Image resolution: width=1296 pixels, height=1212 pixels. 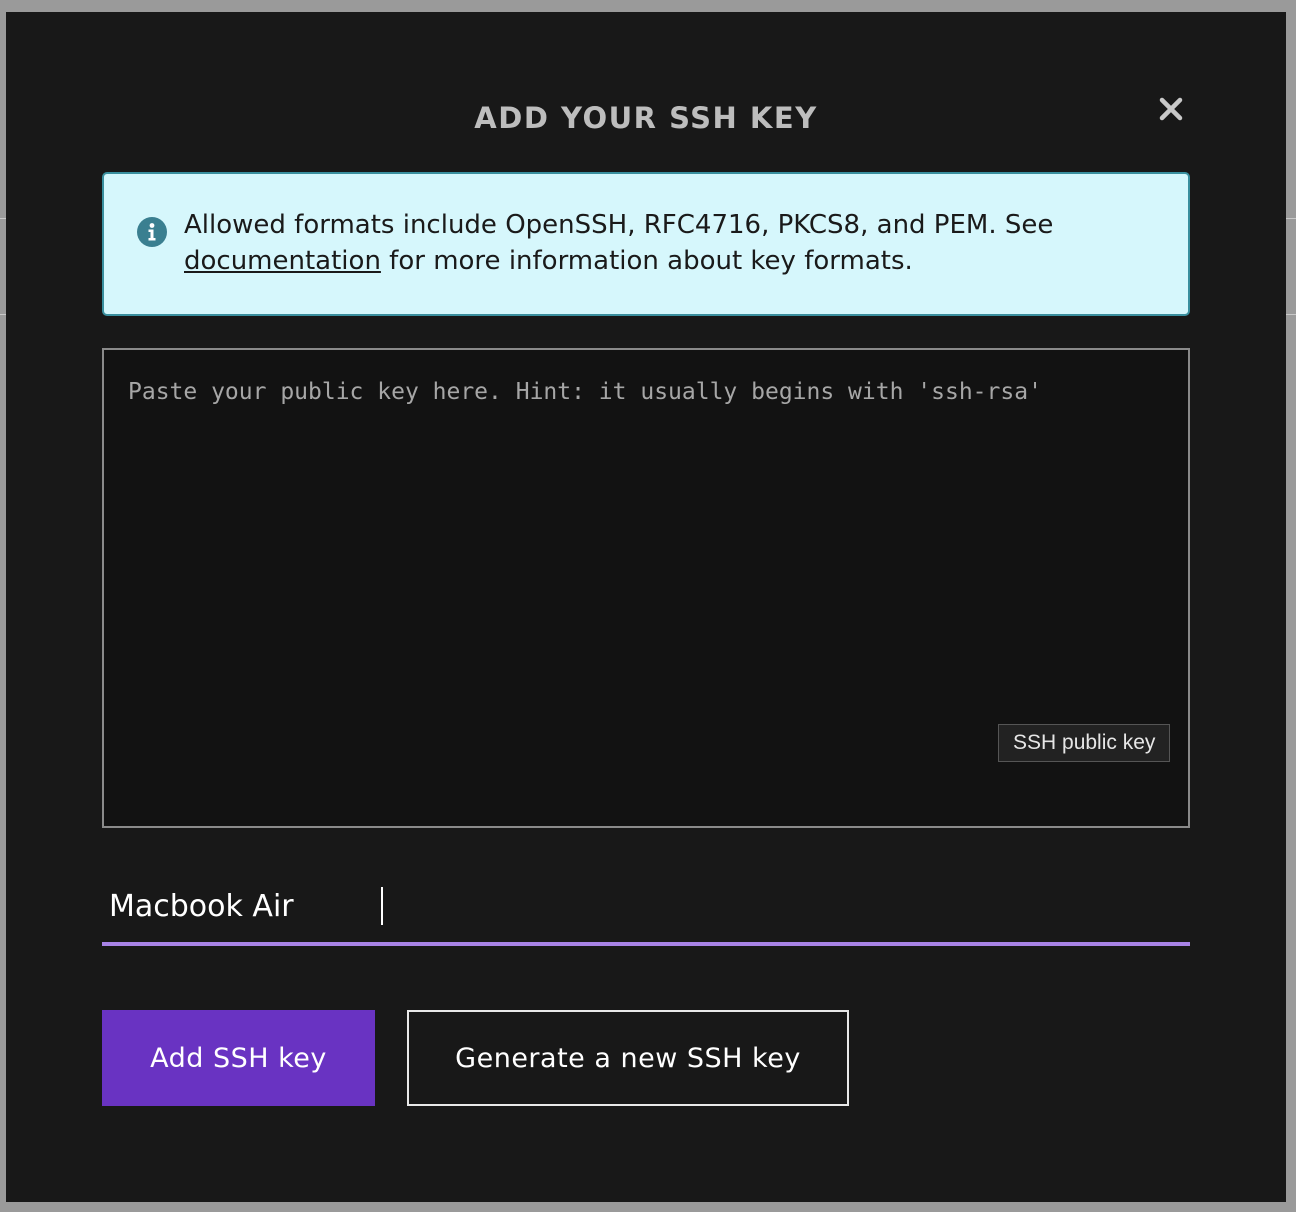 What do you see at coordinates (282, 261) in the screenshot?
I see `documentation-link: documentation` at bounding box center [282, 261].